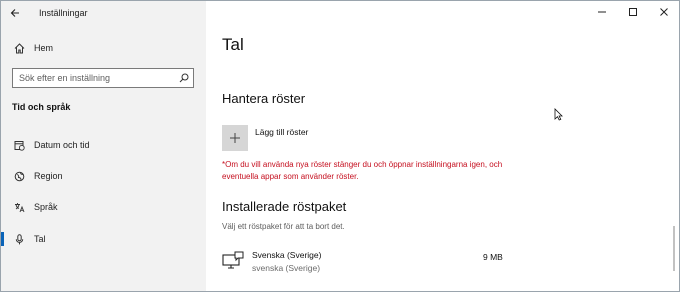 The width and height of the screenshot is (680, 292). I want to click on scrollbar, so click(674, 248).